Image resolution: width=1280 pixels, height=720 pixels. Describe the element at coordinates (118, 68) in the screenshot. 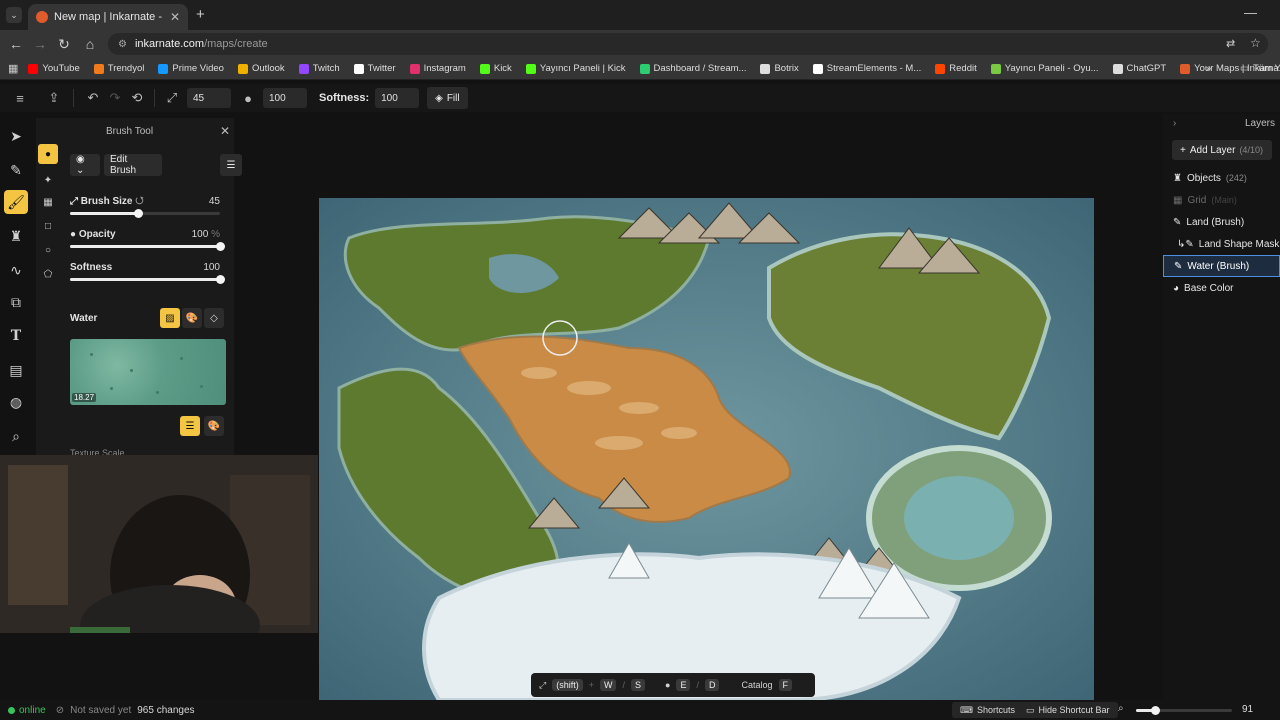

I see `bookmark-item: Trendyol` at that location.